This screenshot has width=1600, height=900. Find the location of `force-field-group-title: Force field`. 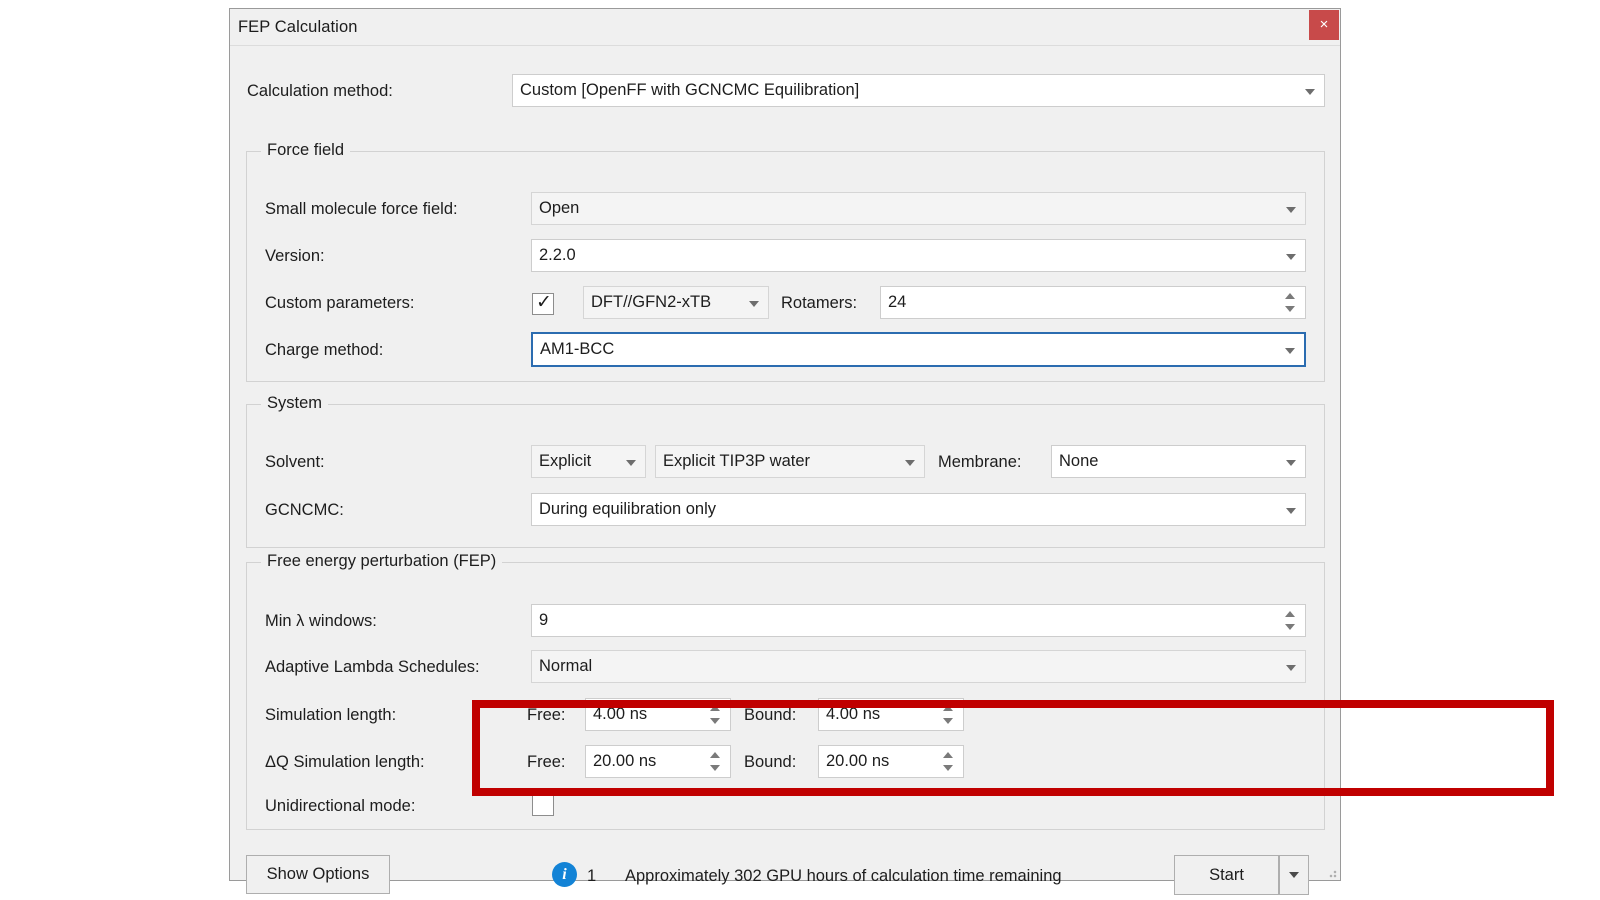

force-field-group-title: Force field is located at coordinates (306, 150).